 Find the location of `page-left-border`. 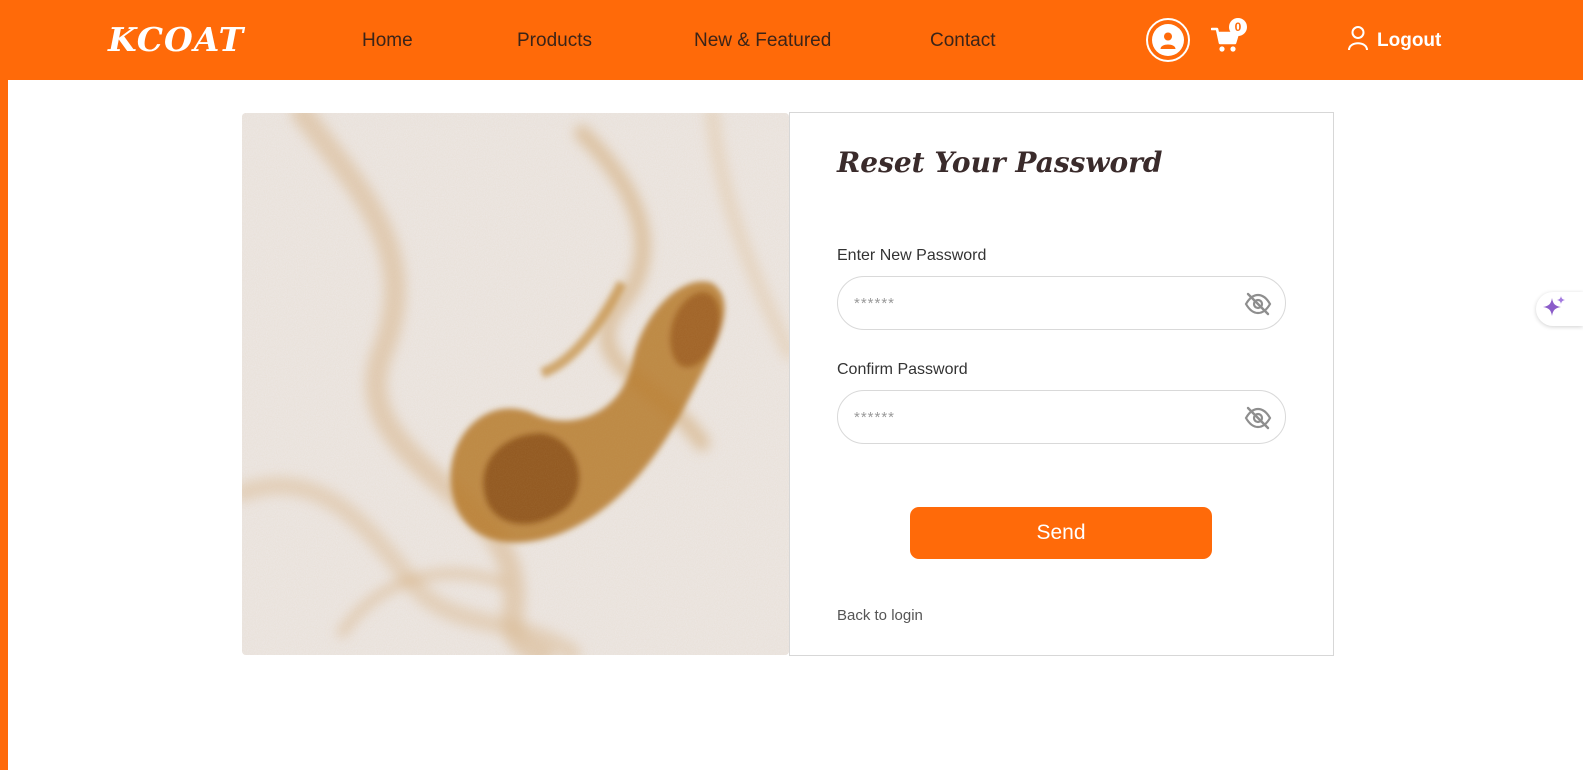

page-left-border is located at coordinates (4, 385).